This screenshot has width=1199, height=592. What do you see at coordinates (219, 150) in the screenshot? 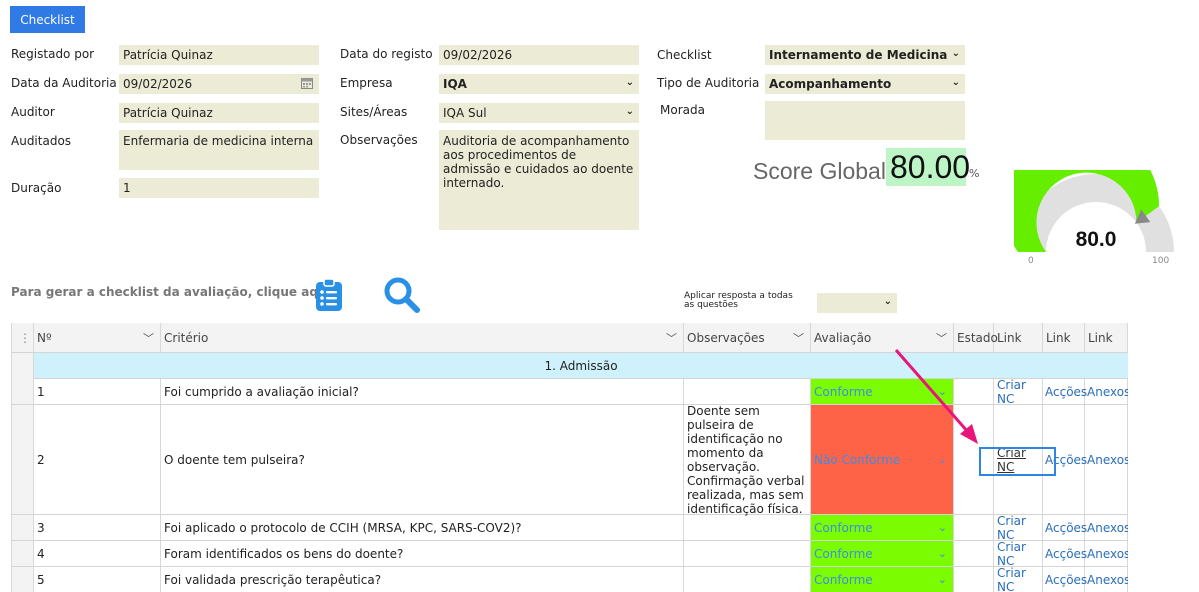
I see `auditados-field: Enfermaria de medicina interna` at bounding box center [219, 150].